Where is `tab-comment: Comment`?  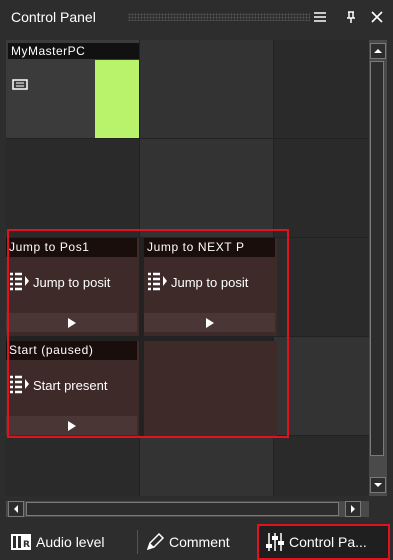 tab-comment: Comment is located at coordinates (187, 542).